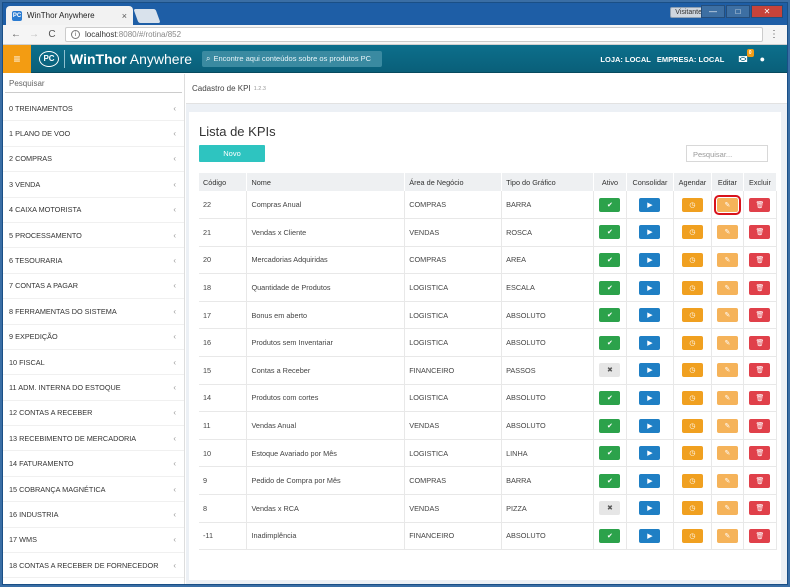  What do you see at coordinates (93, 490) in the screenshot?
I see `sidebar-item: 15 COBRANÇA MAGNÉTICA ‹` at bounding box center [93, 490].